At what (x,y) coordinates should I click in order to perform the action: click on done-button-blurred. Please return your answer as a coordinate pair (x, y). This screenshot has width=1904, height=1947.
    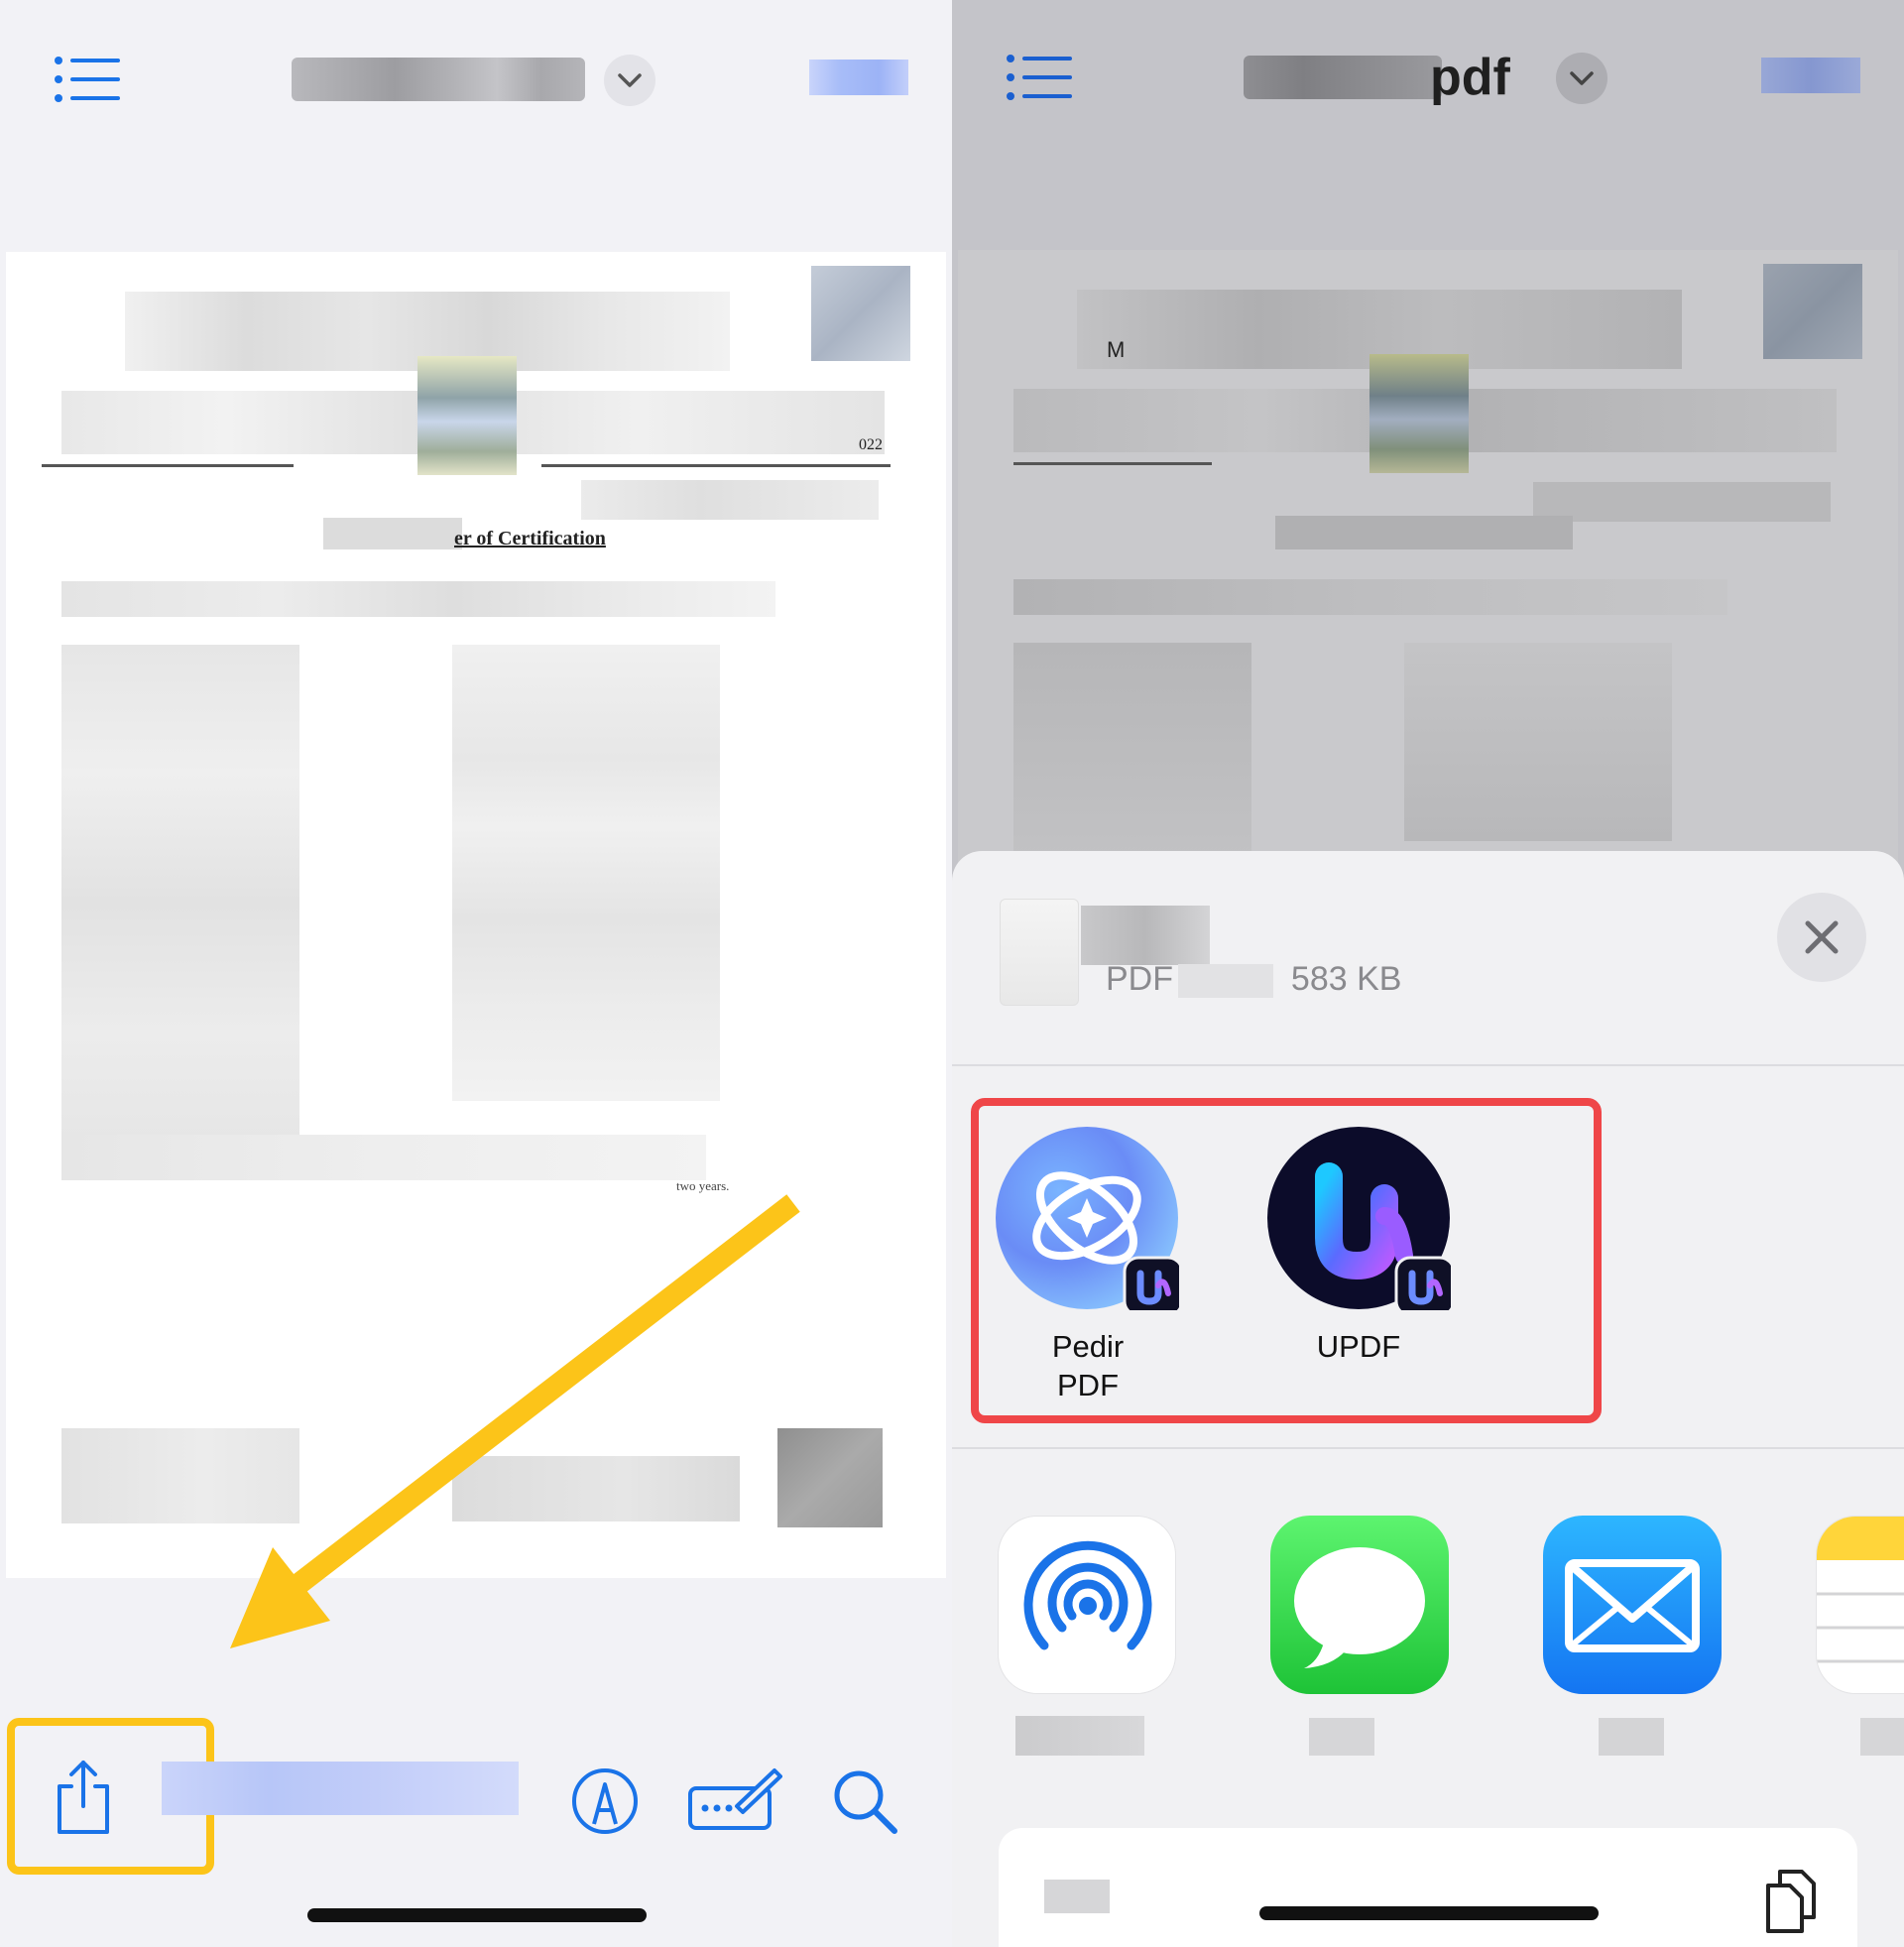
    Looking at the image, I should click on (1810, 75).